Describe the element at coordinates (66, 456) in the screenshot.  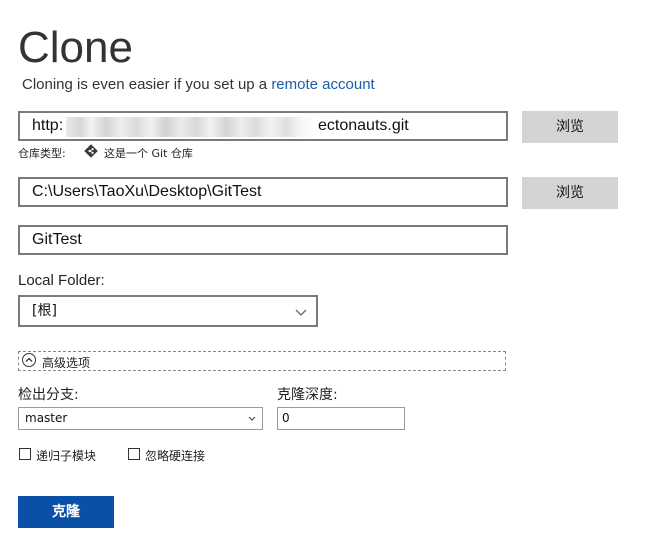
I see `recursive-submodules-label: 递归子模块` at that location.